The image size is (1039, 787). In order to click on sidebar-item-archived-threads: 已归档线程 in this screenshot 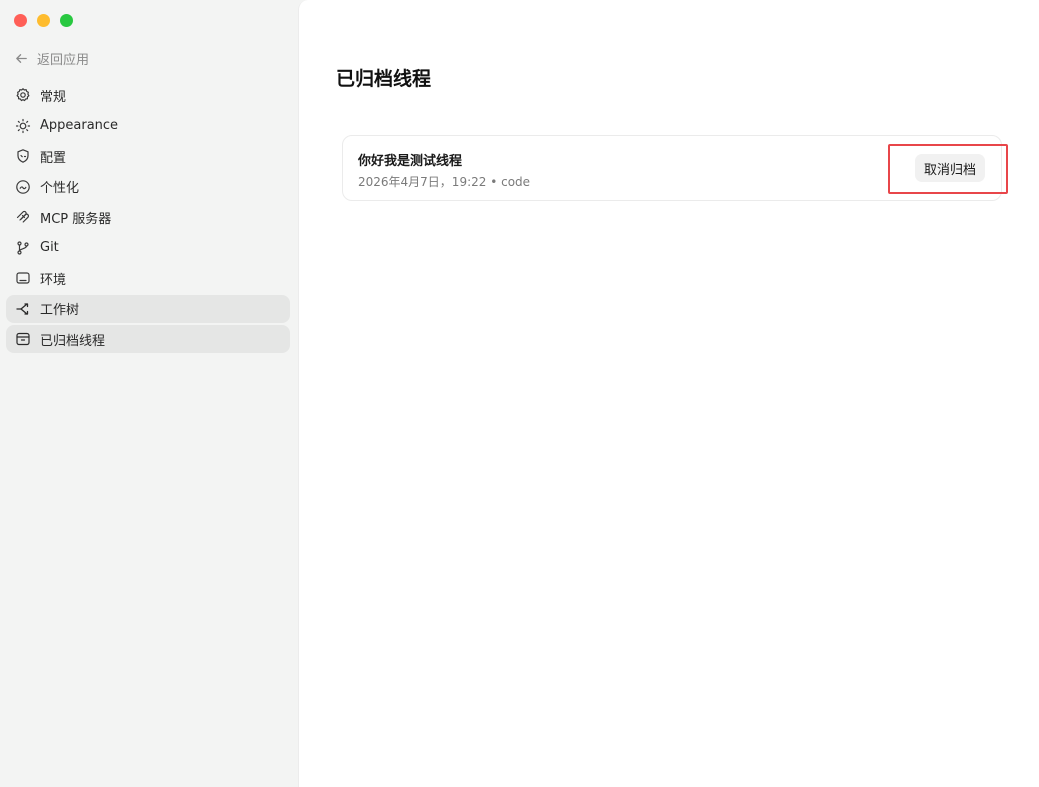, I will do `click(148, 339)`.